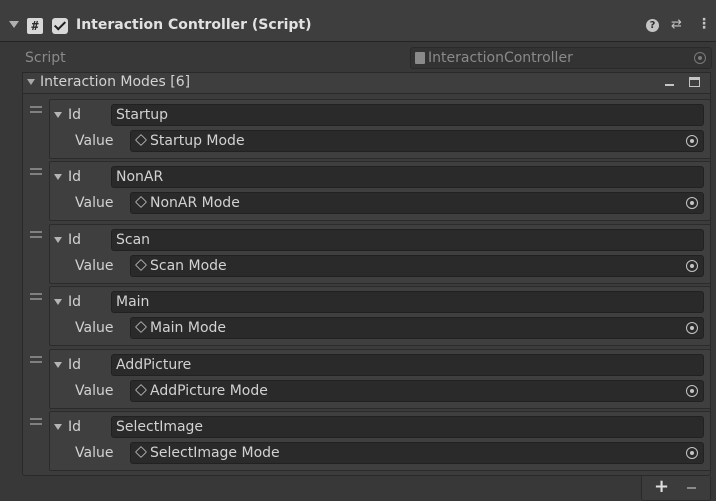 The image size is (716, 501). Describe the element at coordinates (704, 24) in the screenshot. I see `kebab-menu-icon: ⋮` at that location.